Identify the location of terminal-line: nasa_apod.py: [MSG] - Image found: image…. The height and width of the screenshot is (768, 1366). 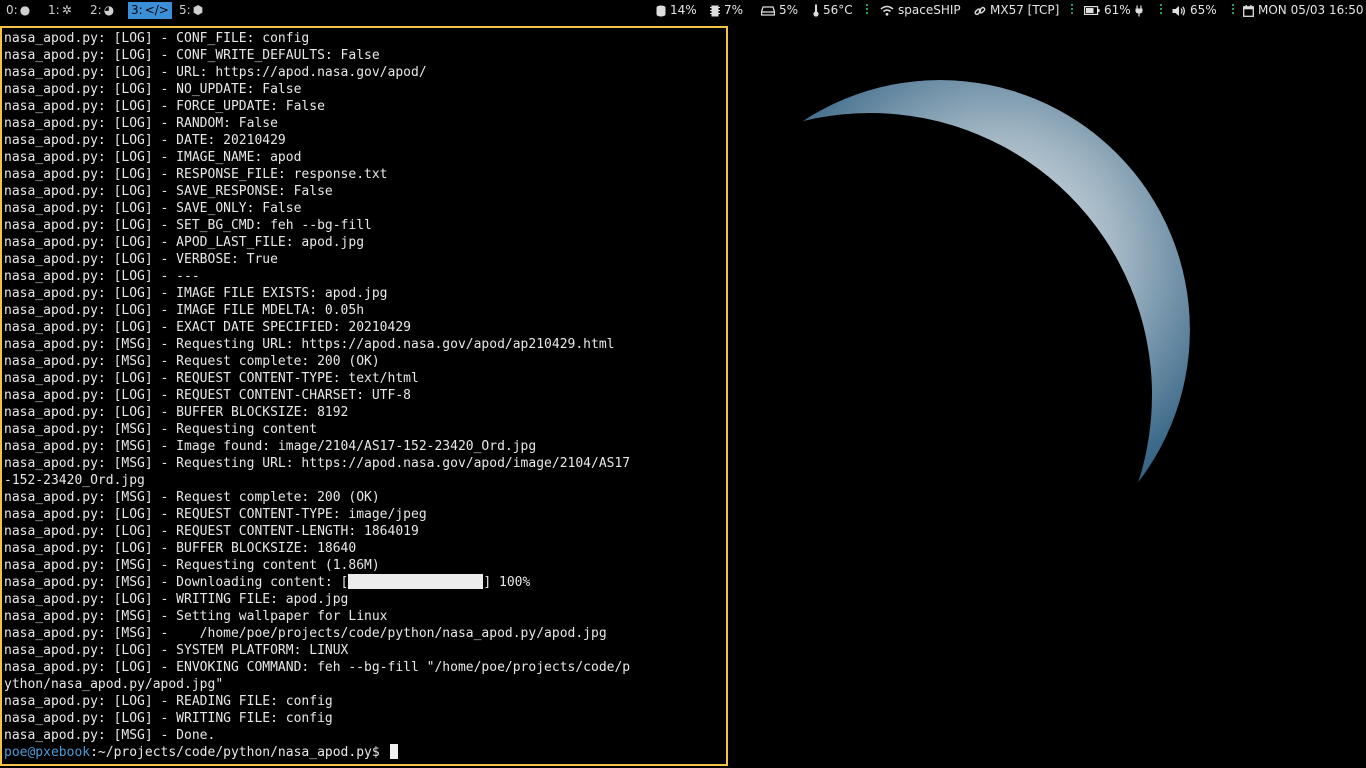
(270, 446).